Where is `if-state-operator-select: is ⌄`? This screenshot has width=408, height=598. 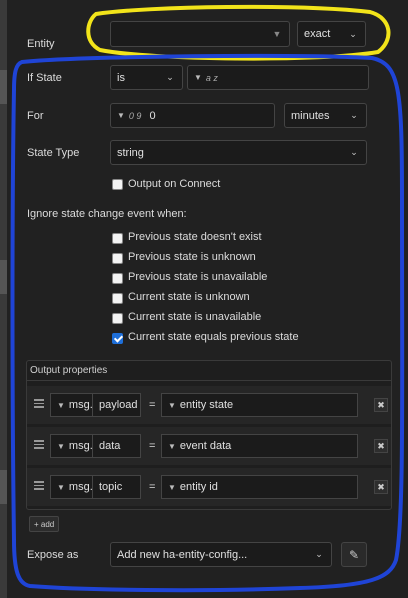 if-state-operator-select: is ⌄ is located at coordinates (146, 77).